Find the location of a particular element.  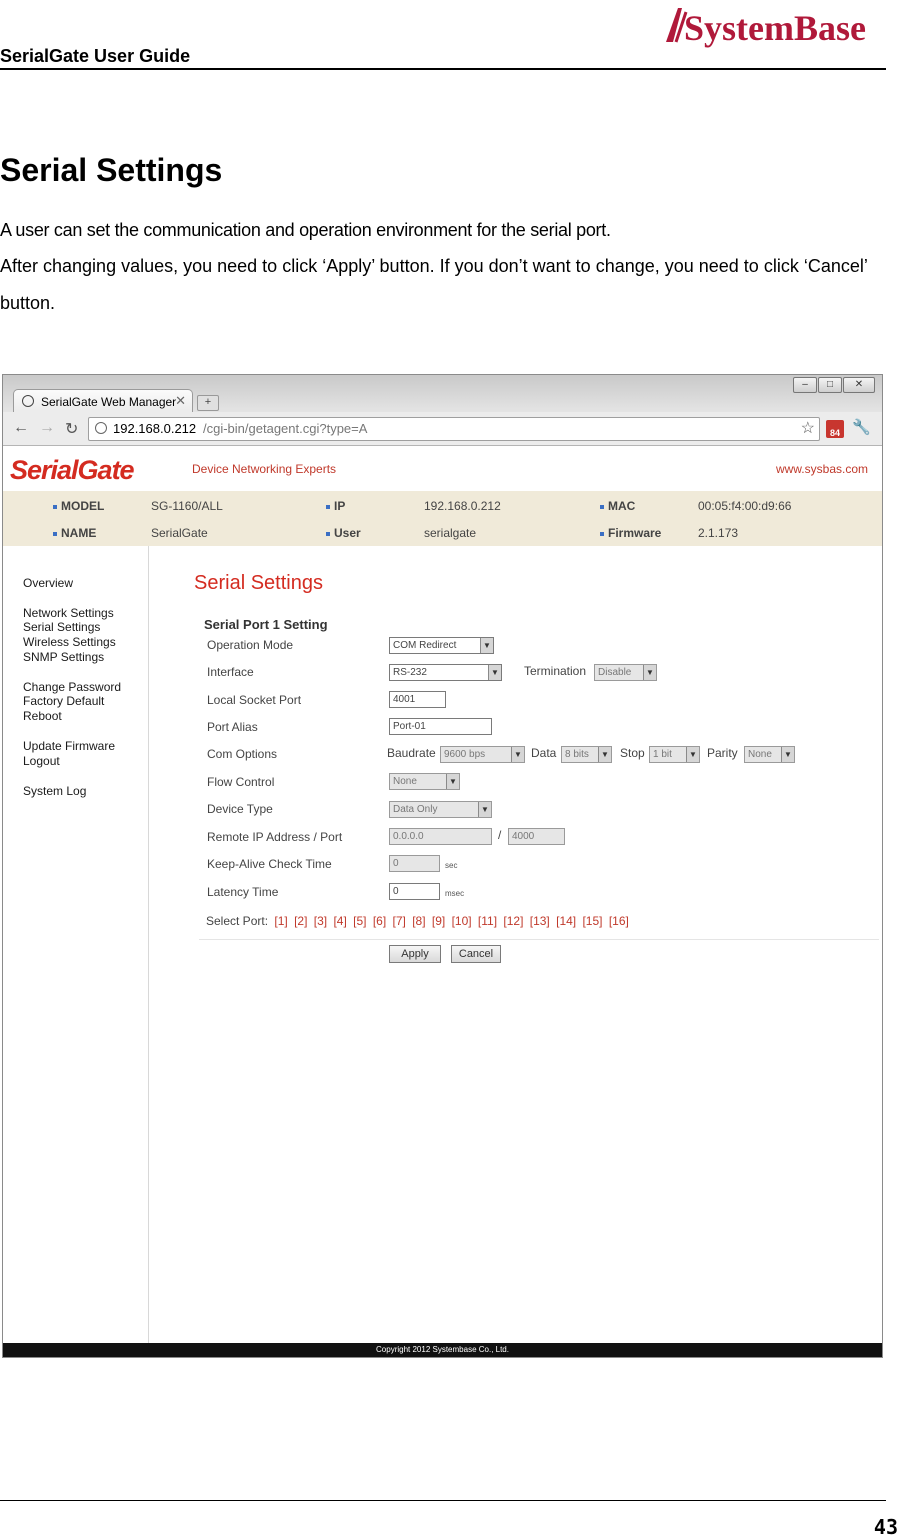

port-link-15: [15] is located at coordinates (592, 921).